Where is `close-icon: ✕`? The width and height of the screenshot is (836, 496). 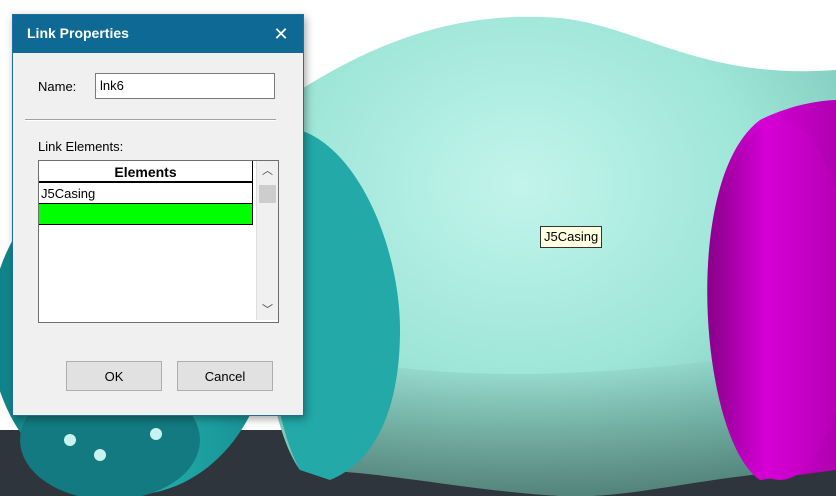 close-icon: ✕ is located at coordinates (281, 34).